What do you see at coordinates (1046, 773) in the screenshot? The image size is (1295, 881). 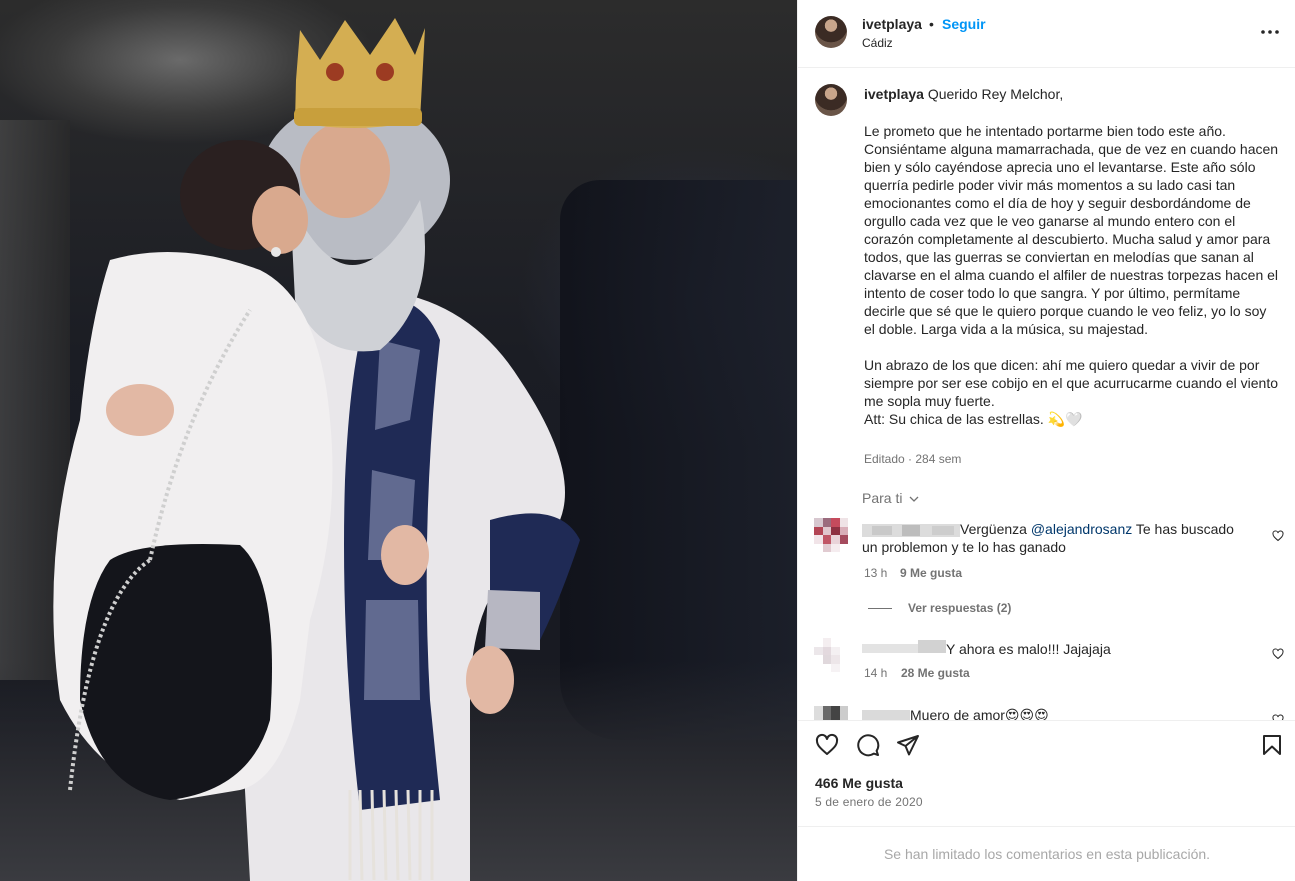 I see `post-actions-bar: 466 Me gusta 5 de enero de 2020` at bounding box center [1046, 773].